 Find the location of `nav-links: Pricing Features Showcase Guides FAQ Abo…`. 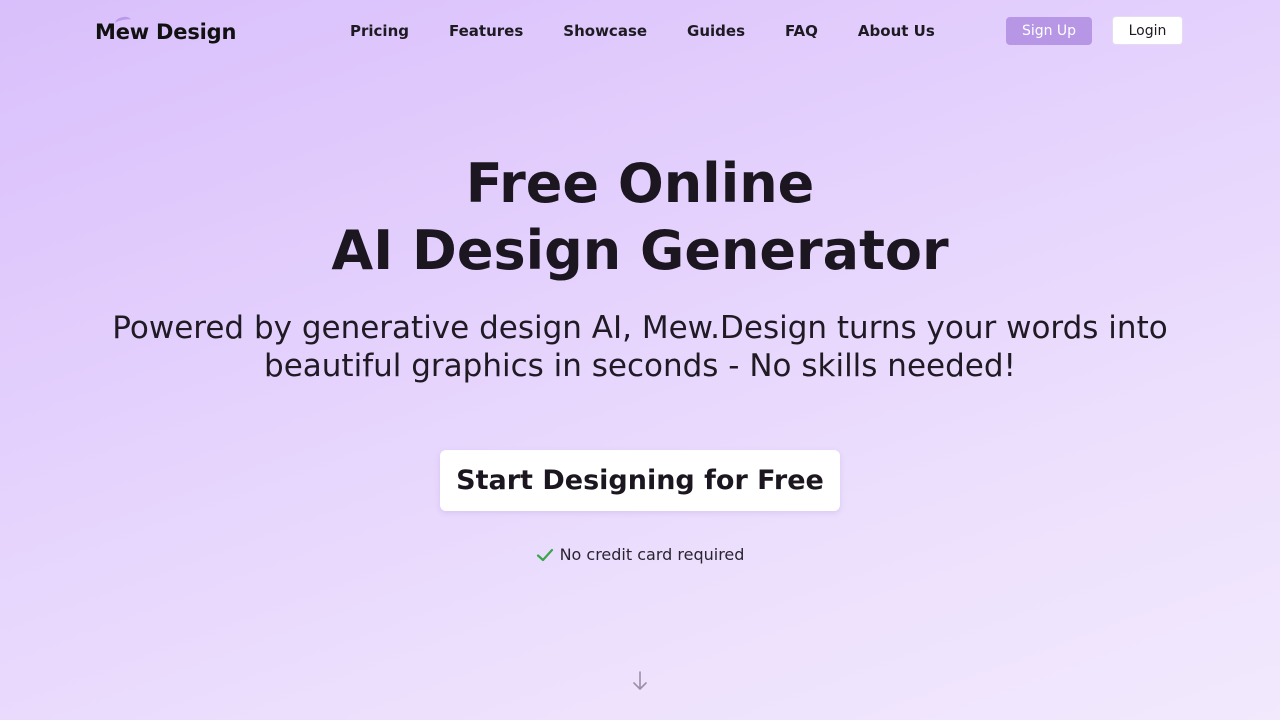

nav-links: Pricing Features Showcase Guides FAQ Abo… is located at coordinates (642, 31).